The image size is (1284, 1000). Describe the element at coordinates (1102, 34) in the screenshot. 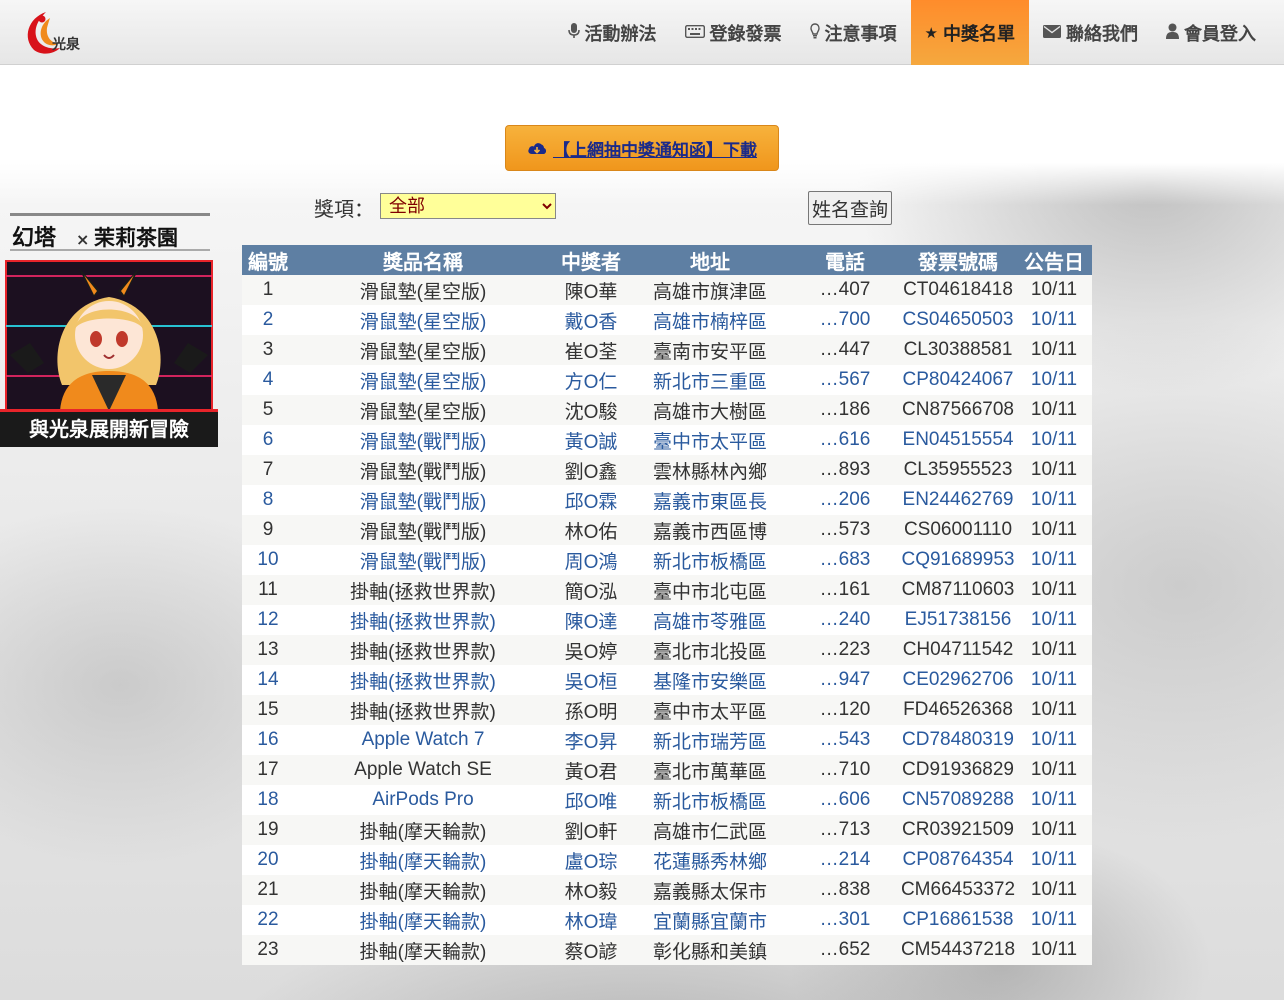

I see `nav-label: 聯絡我們` at that location.